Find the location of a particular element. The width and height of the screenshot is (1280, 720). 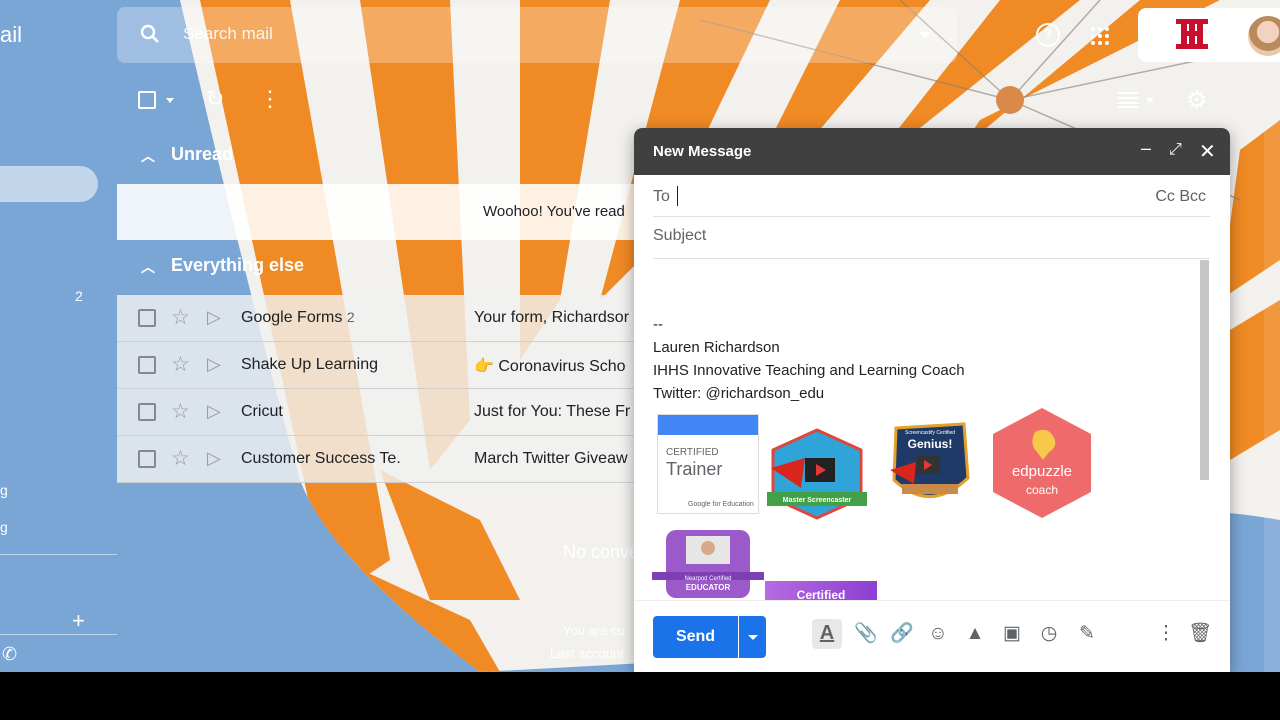

nearpod-badge-text: EDUCATOR is located at coordinates (708, 587).